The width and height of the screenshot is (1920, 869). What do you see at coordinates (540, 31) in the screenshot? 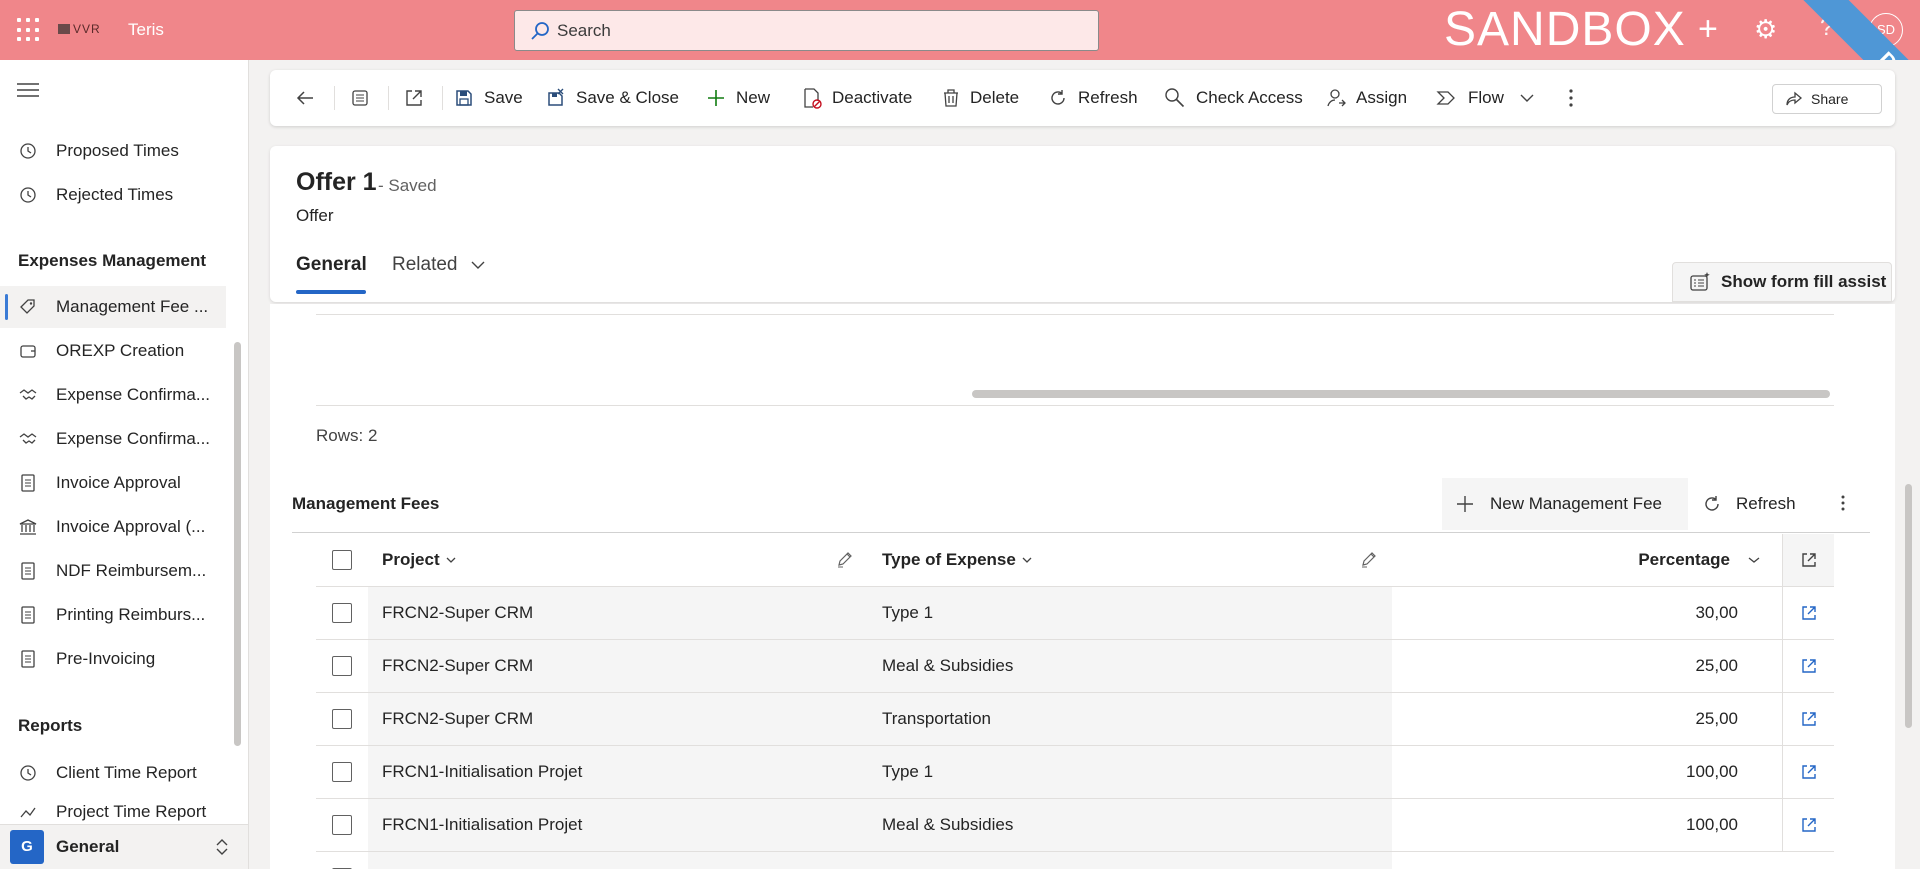
I see `search-icon` at bounding box center [540, 31].